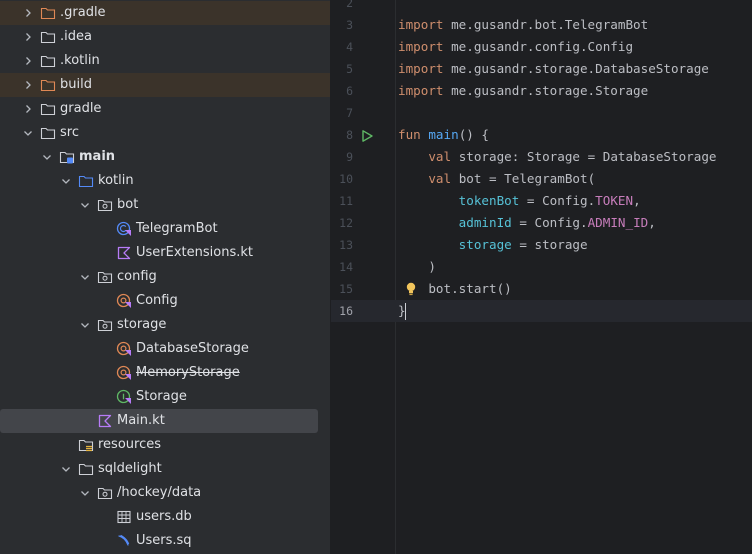 The height and width of the screenshot is (554, 752). What do you see at coordinates (165, 469) in the screenshot?
I see `tree-item-sqldelight: sqldelight` at bounding box center [165, 469].